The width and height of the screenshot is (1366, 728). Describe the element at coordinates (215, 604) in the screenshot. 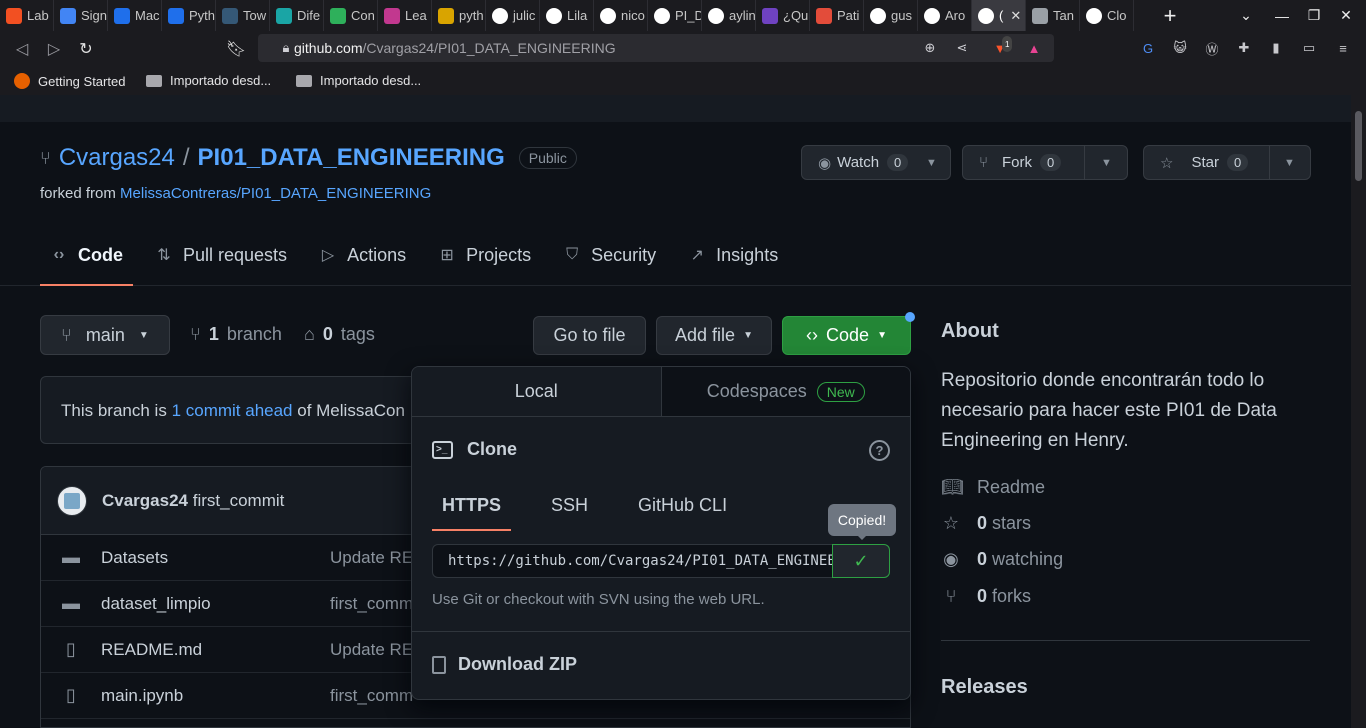

I see `file-name: dataset_limpio` at that location.